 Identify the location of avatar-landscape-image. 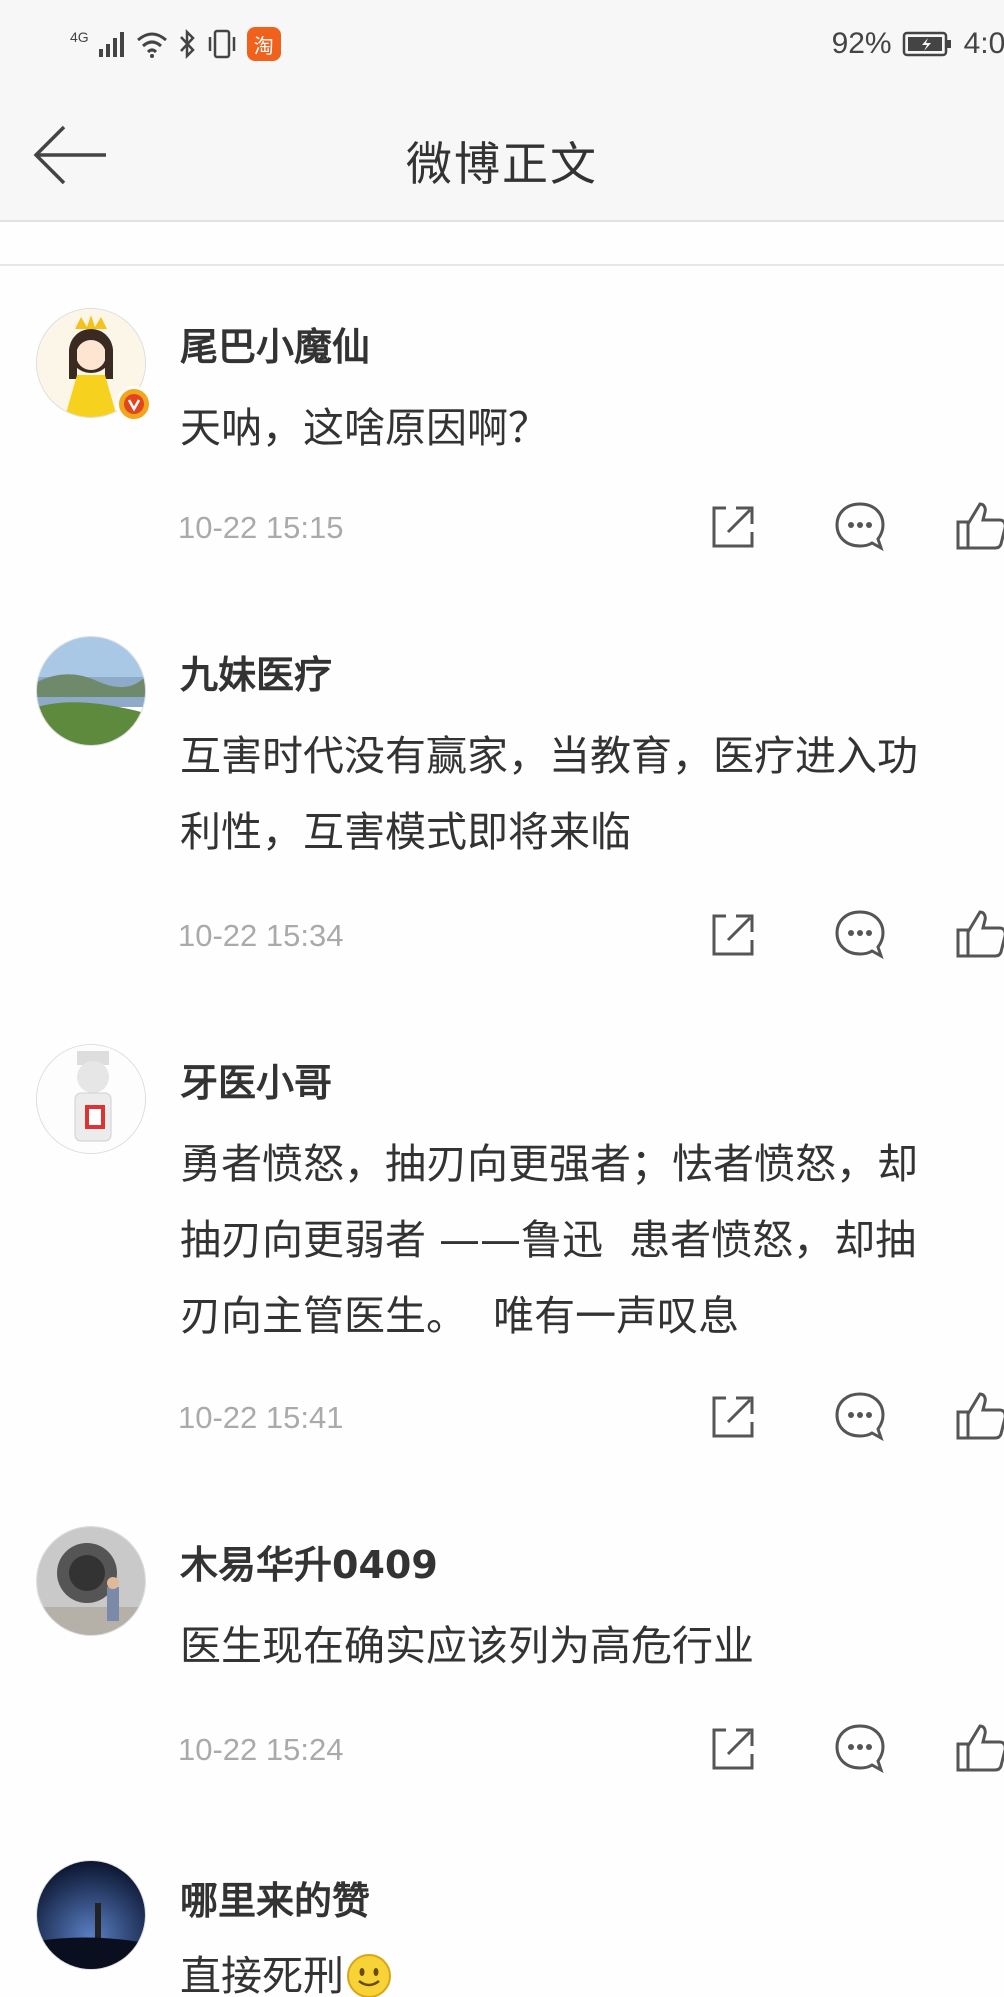
(91, 691).